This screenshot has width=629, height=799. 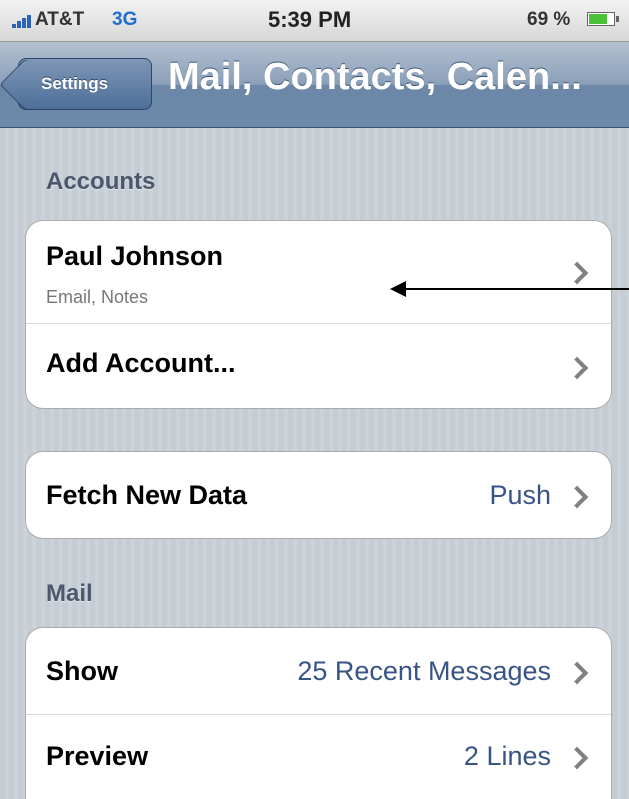 I want to click on status-bar: AT&T 3G 5:39 PM 69 %, so click(x=314, y=21).